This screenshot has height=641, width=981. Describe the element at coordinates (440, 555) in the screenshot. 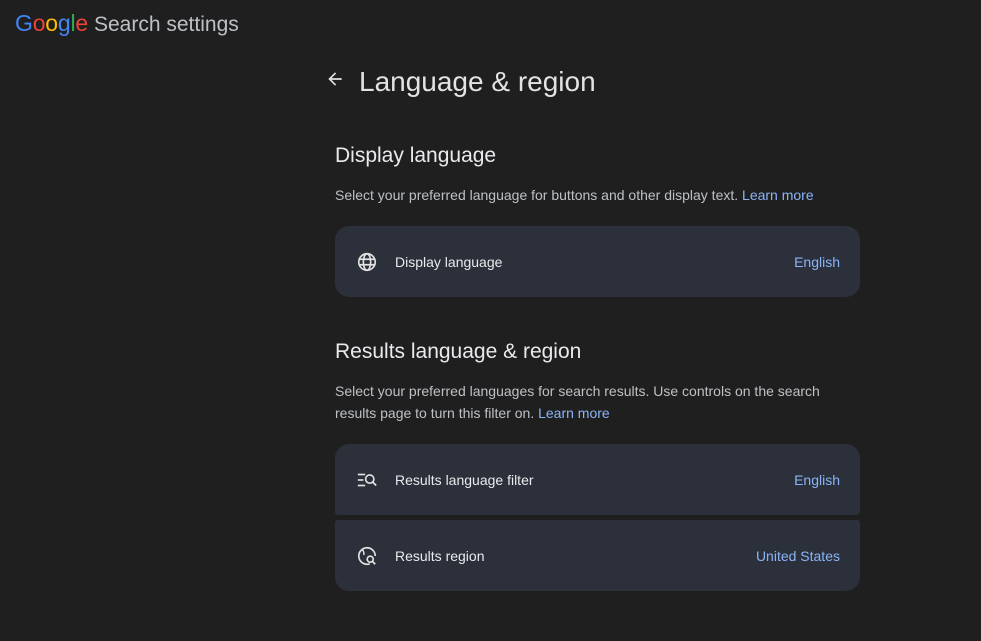

I see `row-label: Results region` at that location.